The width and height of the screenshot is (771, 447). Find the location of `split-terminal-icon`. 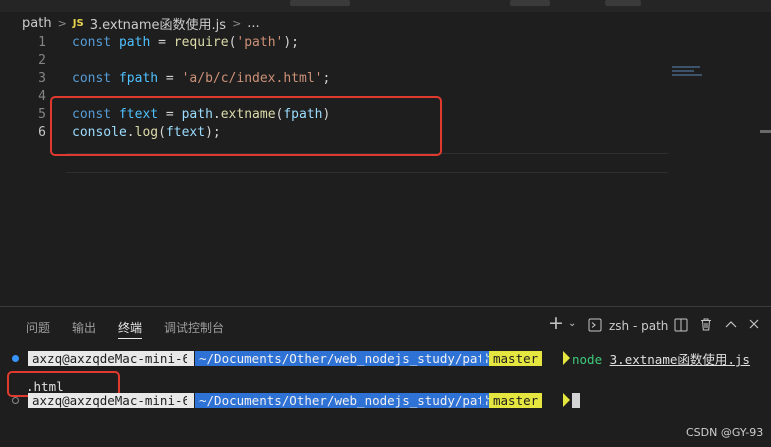

split-terminal-icon is located at coordinates (681, 325).